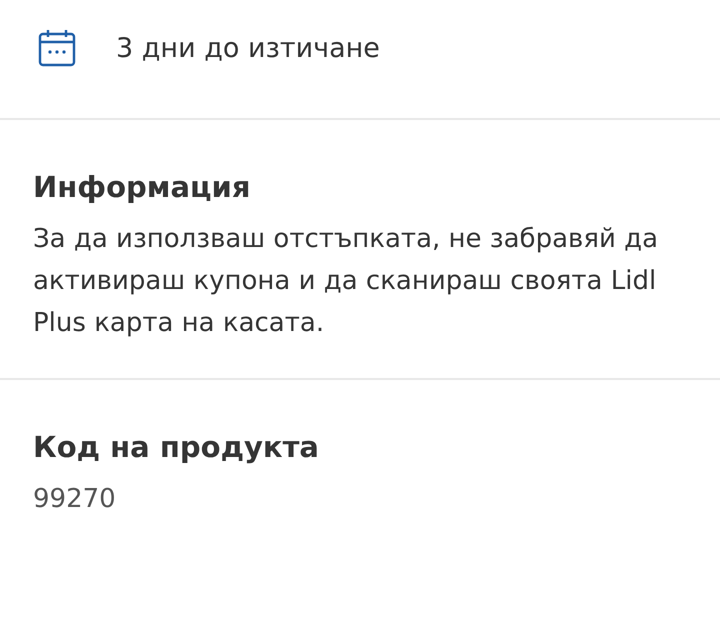 Image resolution: width=720 pixels, height=634 pixels. Describe the element at coordinates (57, 48) in the screenshot. I see `calendar-icon` at that location.